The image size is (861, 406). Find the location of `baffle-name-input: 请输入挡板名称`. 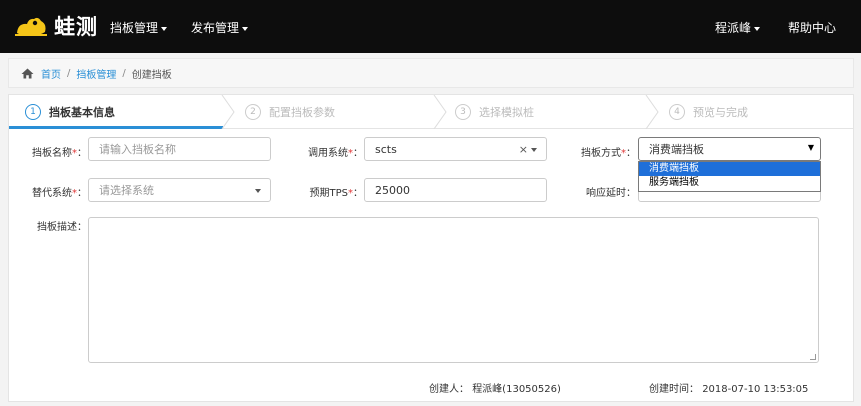

baffle-name-input: 请输入挡板名称 is located at coordinates (179, 149).